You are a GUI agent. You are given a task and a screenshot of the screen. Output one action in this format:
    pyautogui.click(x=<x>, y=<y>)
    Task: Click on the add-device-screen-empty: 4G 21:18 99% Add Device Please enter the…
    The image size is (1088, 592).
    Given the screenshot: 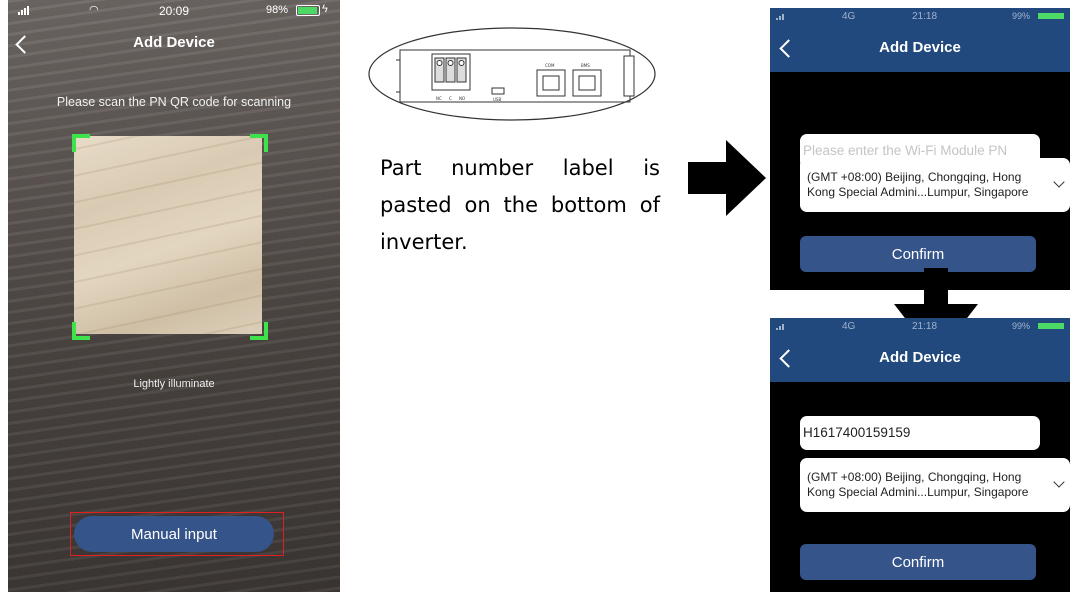 What is the action you would take?
    pyautogui.click(x=920, y=149)
    